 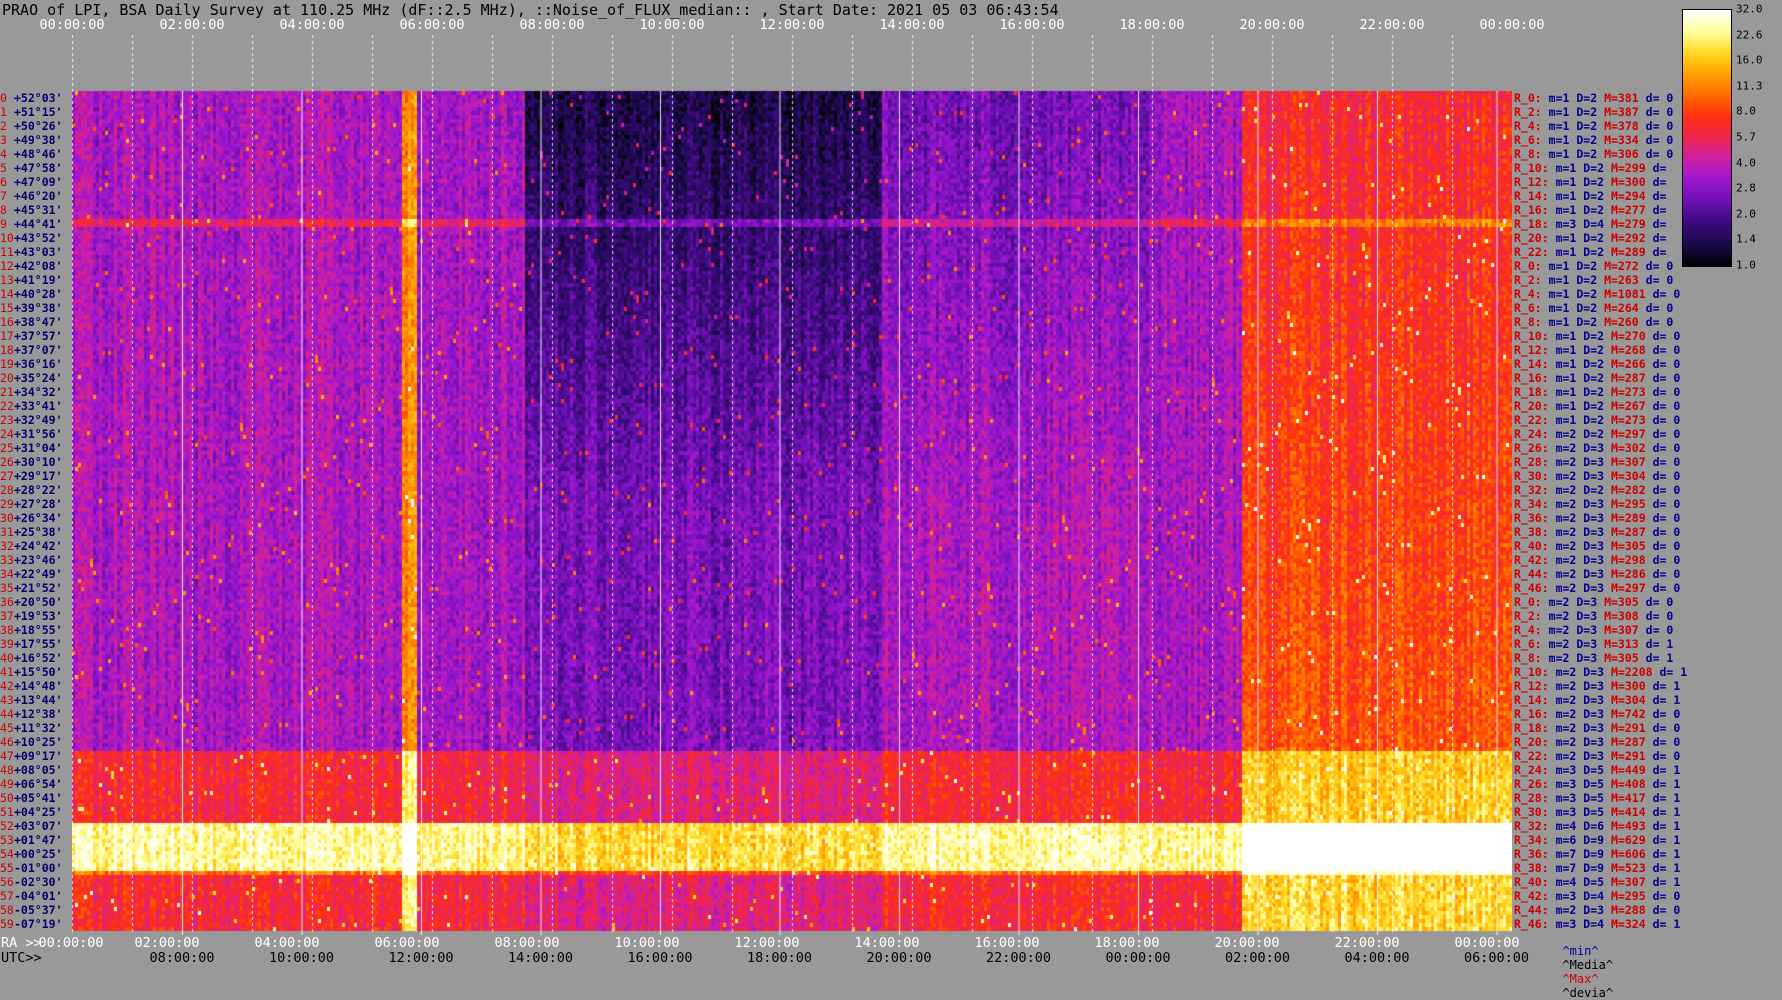 I want to click on stats-row: R_10: m=1 D=2 M=299 d=, so click(x=1590, y=168).